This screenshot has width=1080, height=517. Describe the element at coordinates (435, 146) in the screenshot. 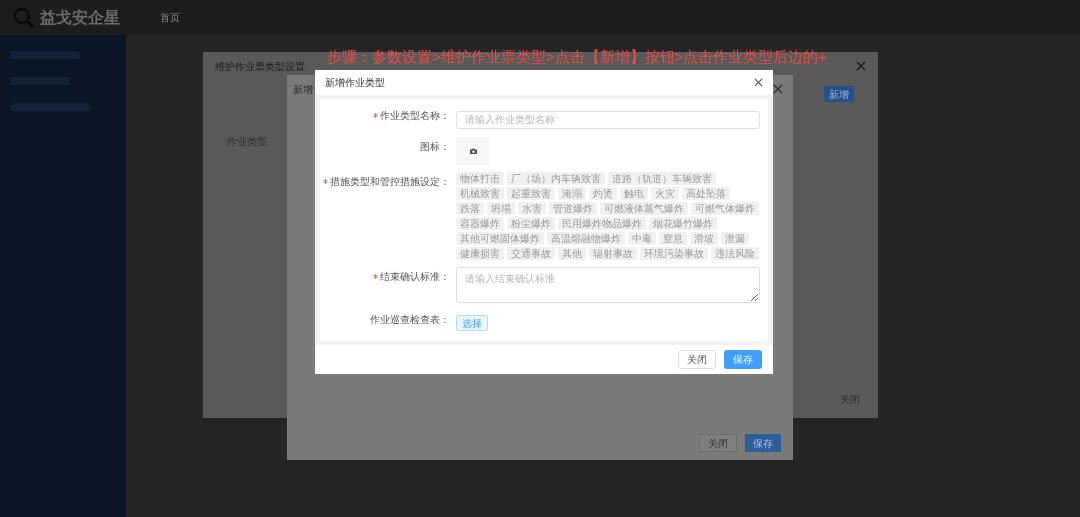

I see `field-label: 图标：` at that location.